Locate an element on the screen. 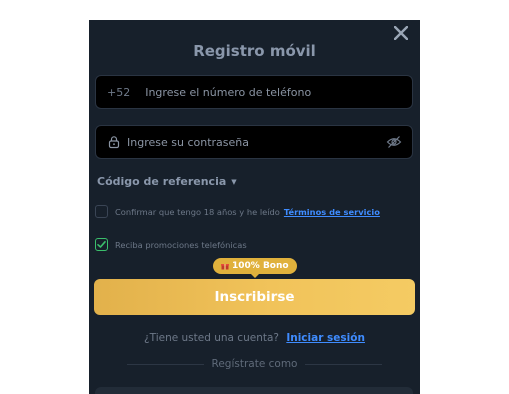 The height and width of the screenshot is (394, 509). age-confirmation-label: Confirmar que tengo 18 años y he leído is located at coordinates (197, 211).